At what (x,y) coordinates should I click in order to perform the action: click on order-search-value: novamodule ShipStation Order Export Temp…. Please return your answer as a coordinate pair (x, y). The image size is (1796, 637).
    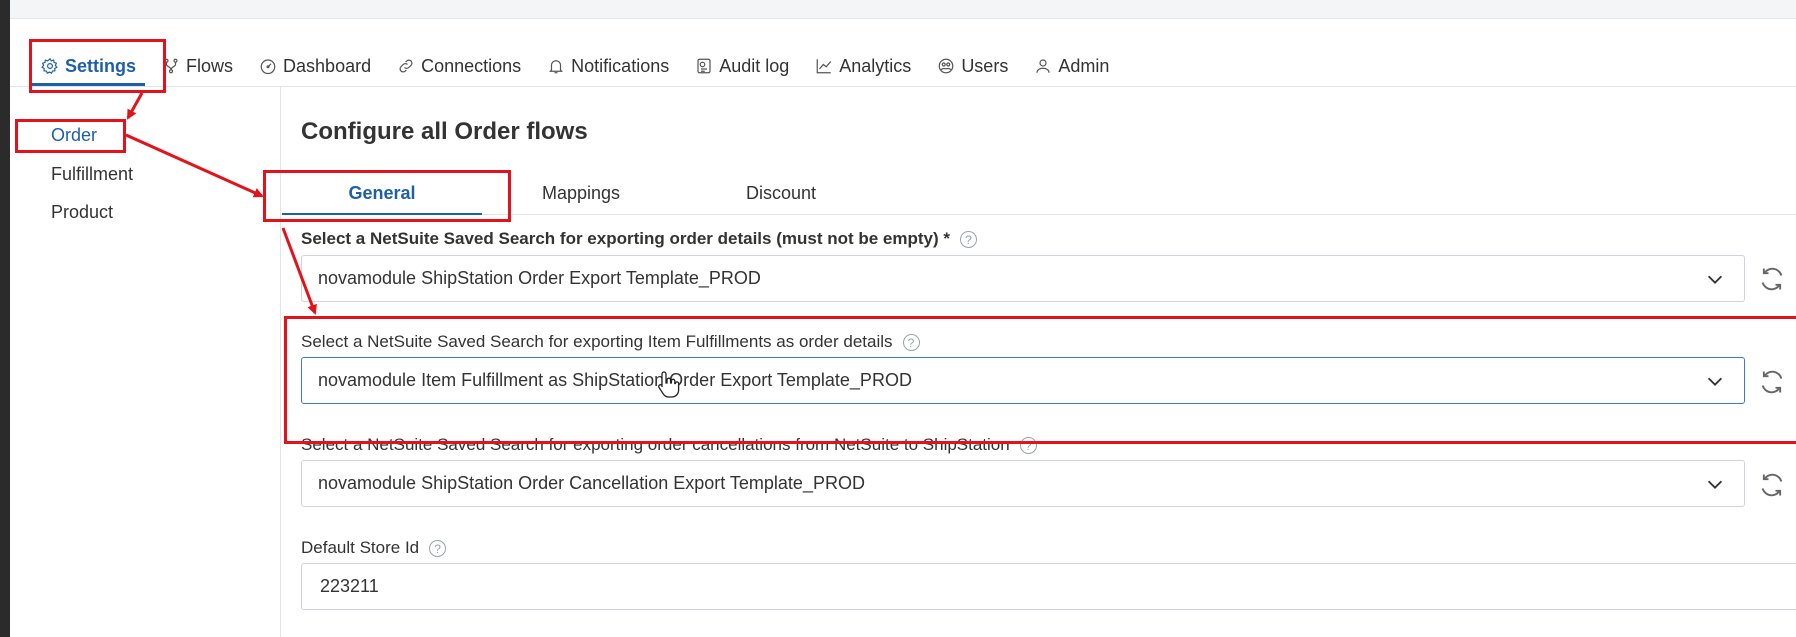
    Looking at the image, I should click on (539, 278).